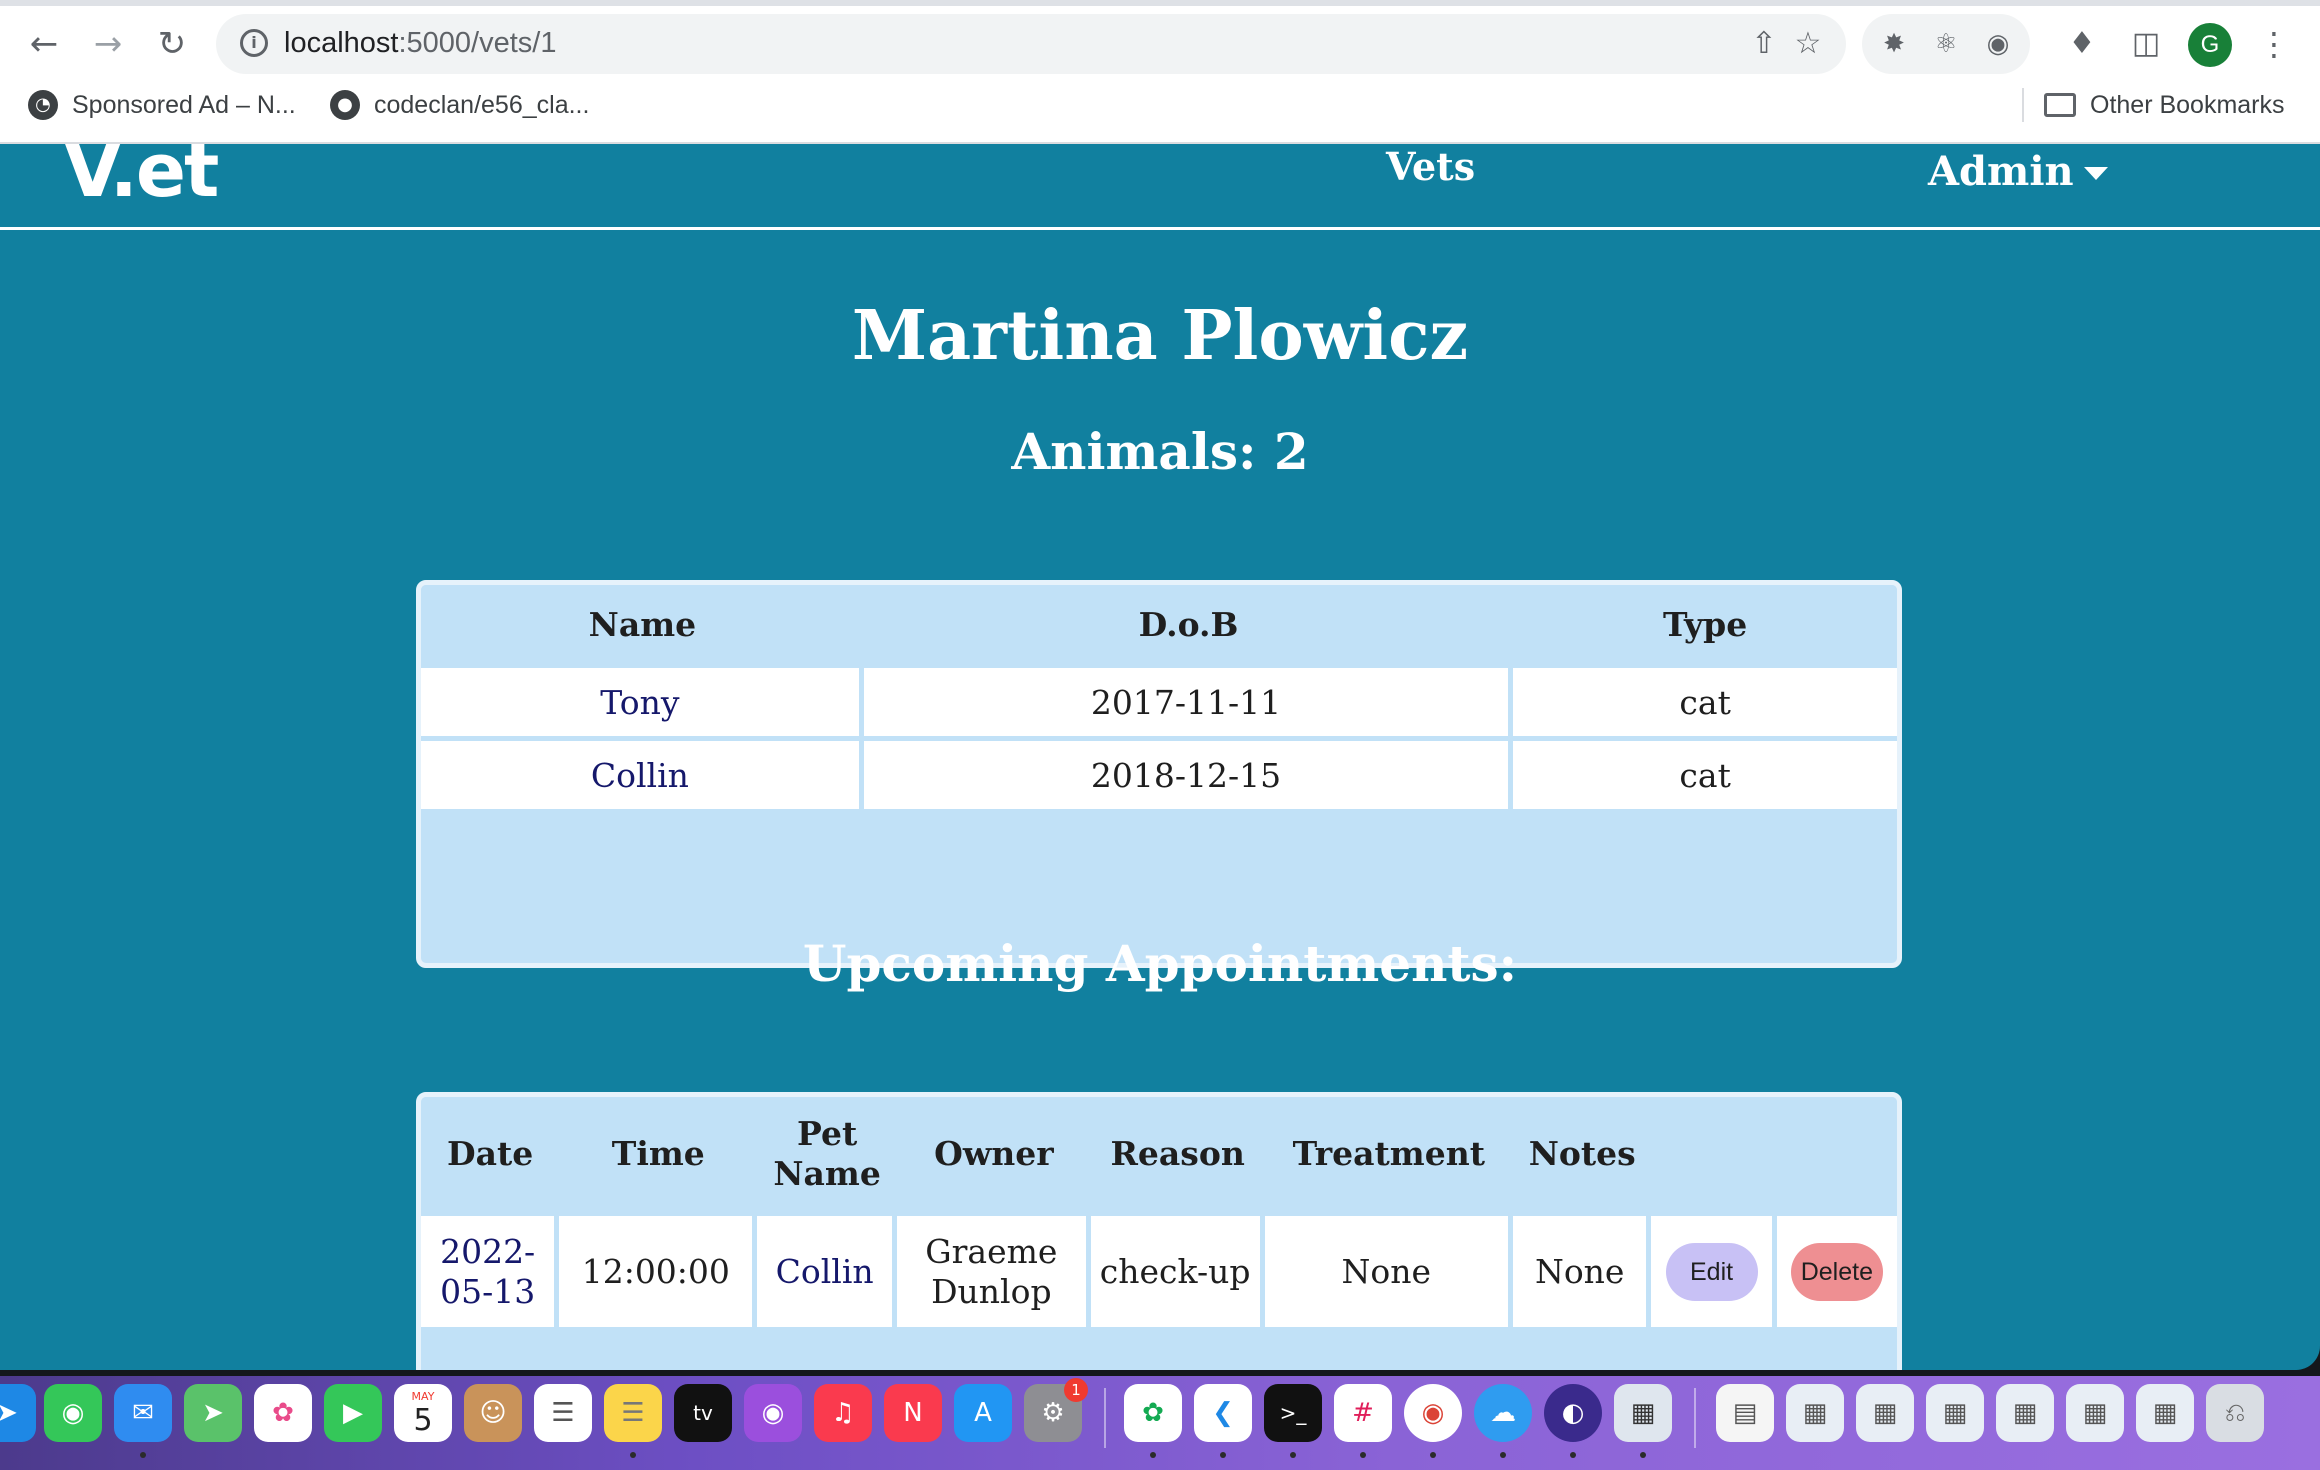 Image resolution: width=2320 pixels, height=1470 pixels. Describe the element at coordinates (73, 1413) in the screenshot. I see `messages-icon: ◉` at that location.